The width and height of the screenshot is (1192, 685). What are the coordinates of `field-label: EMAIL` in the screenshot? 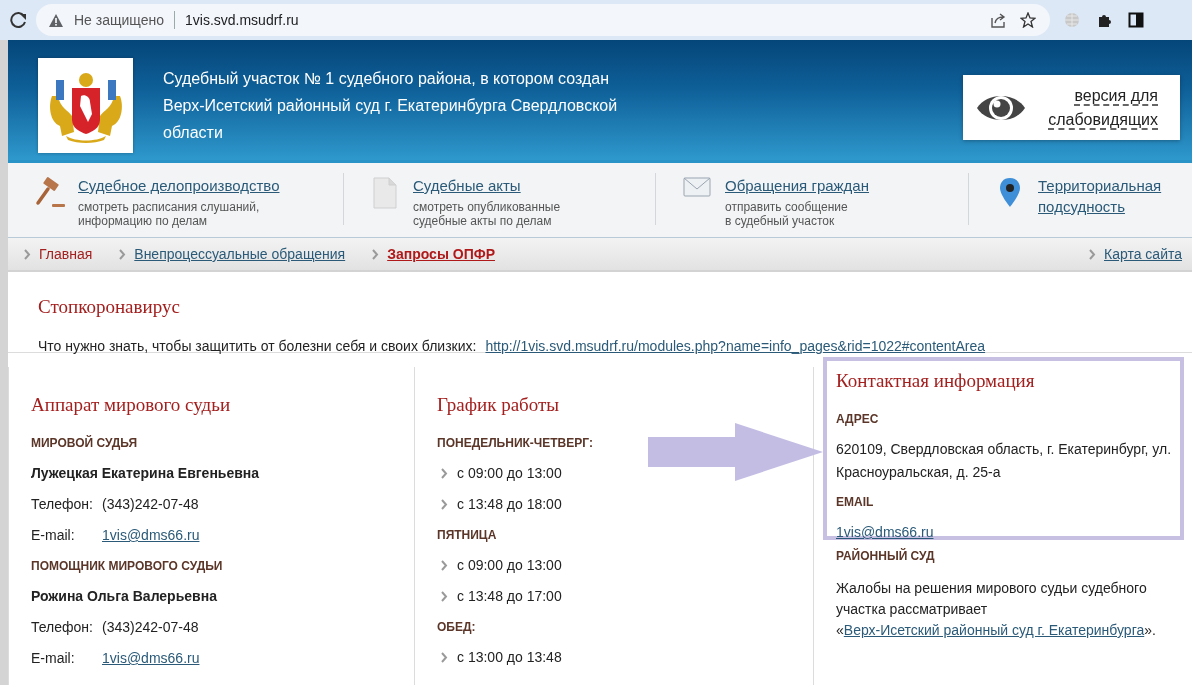 It's located at (855, 502).